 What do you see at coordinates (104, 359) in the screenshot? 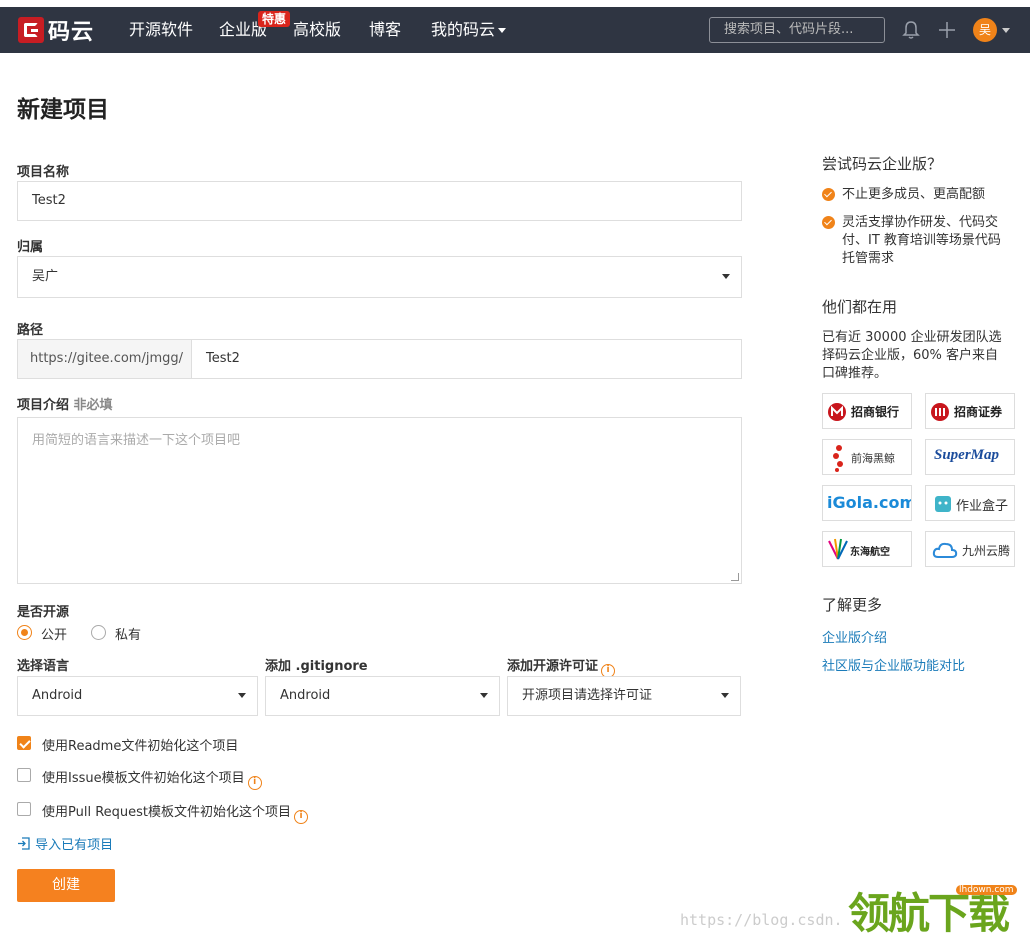
I see `path-prefix: https://gitee.com/jmgg/` at bounding box center [104, 359].